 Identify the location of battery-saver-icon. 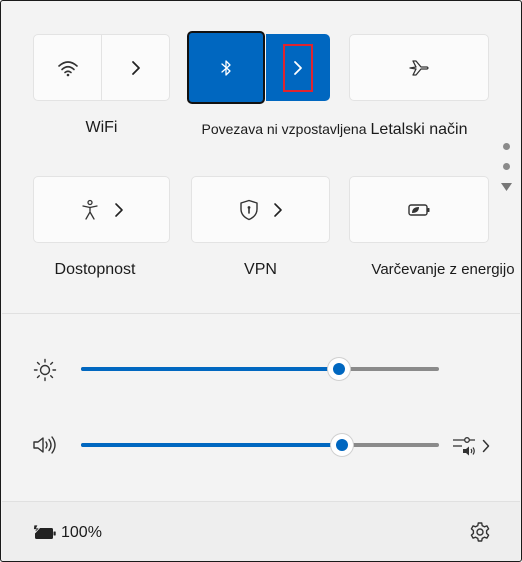
(419, 209).